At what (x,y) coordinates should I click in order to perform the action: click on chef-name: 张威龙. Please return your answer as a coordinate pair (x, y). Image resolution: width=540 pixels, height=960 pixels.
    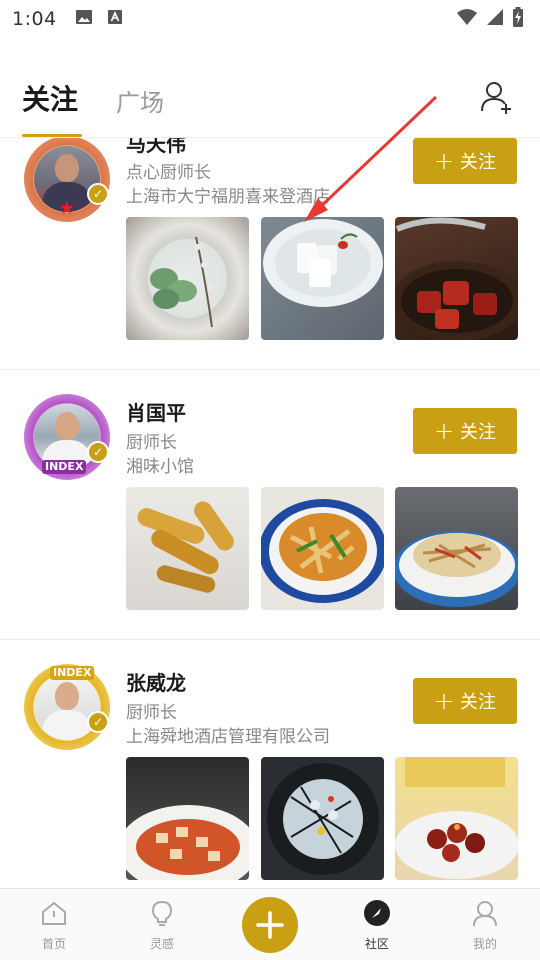
    Looking at the image, I should click on (156, 681).